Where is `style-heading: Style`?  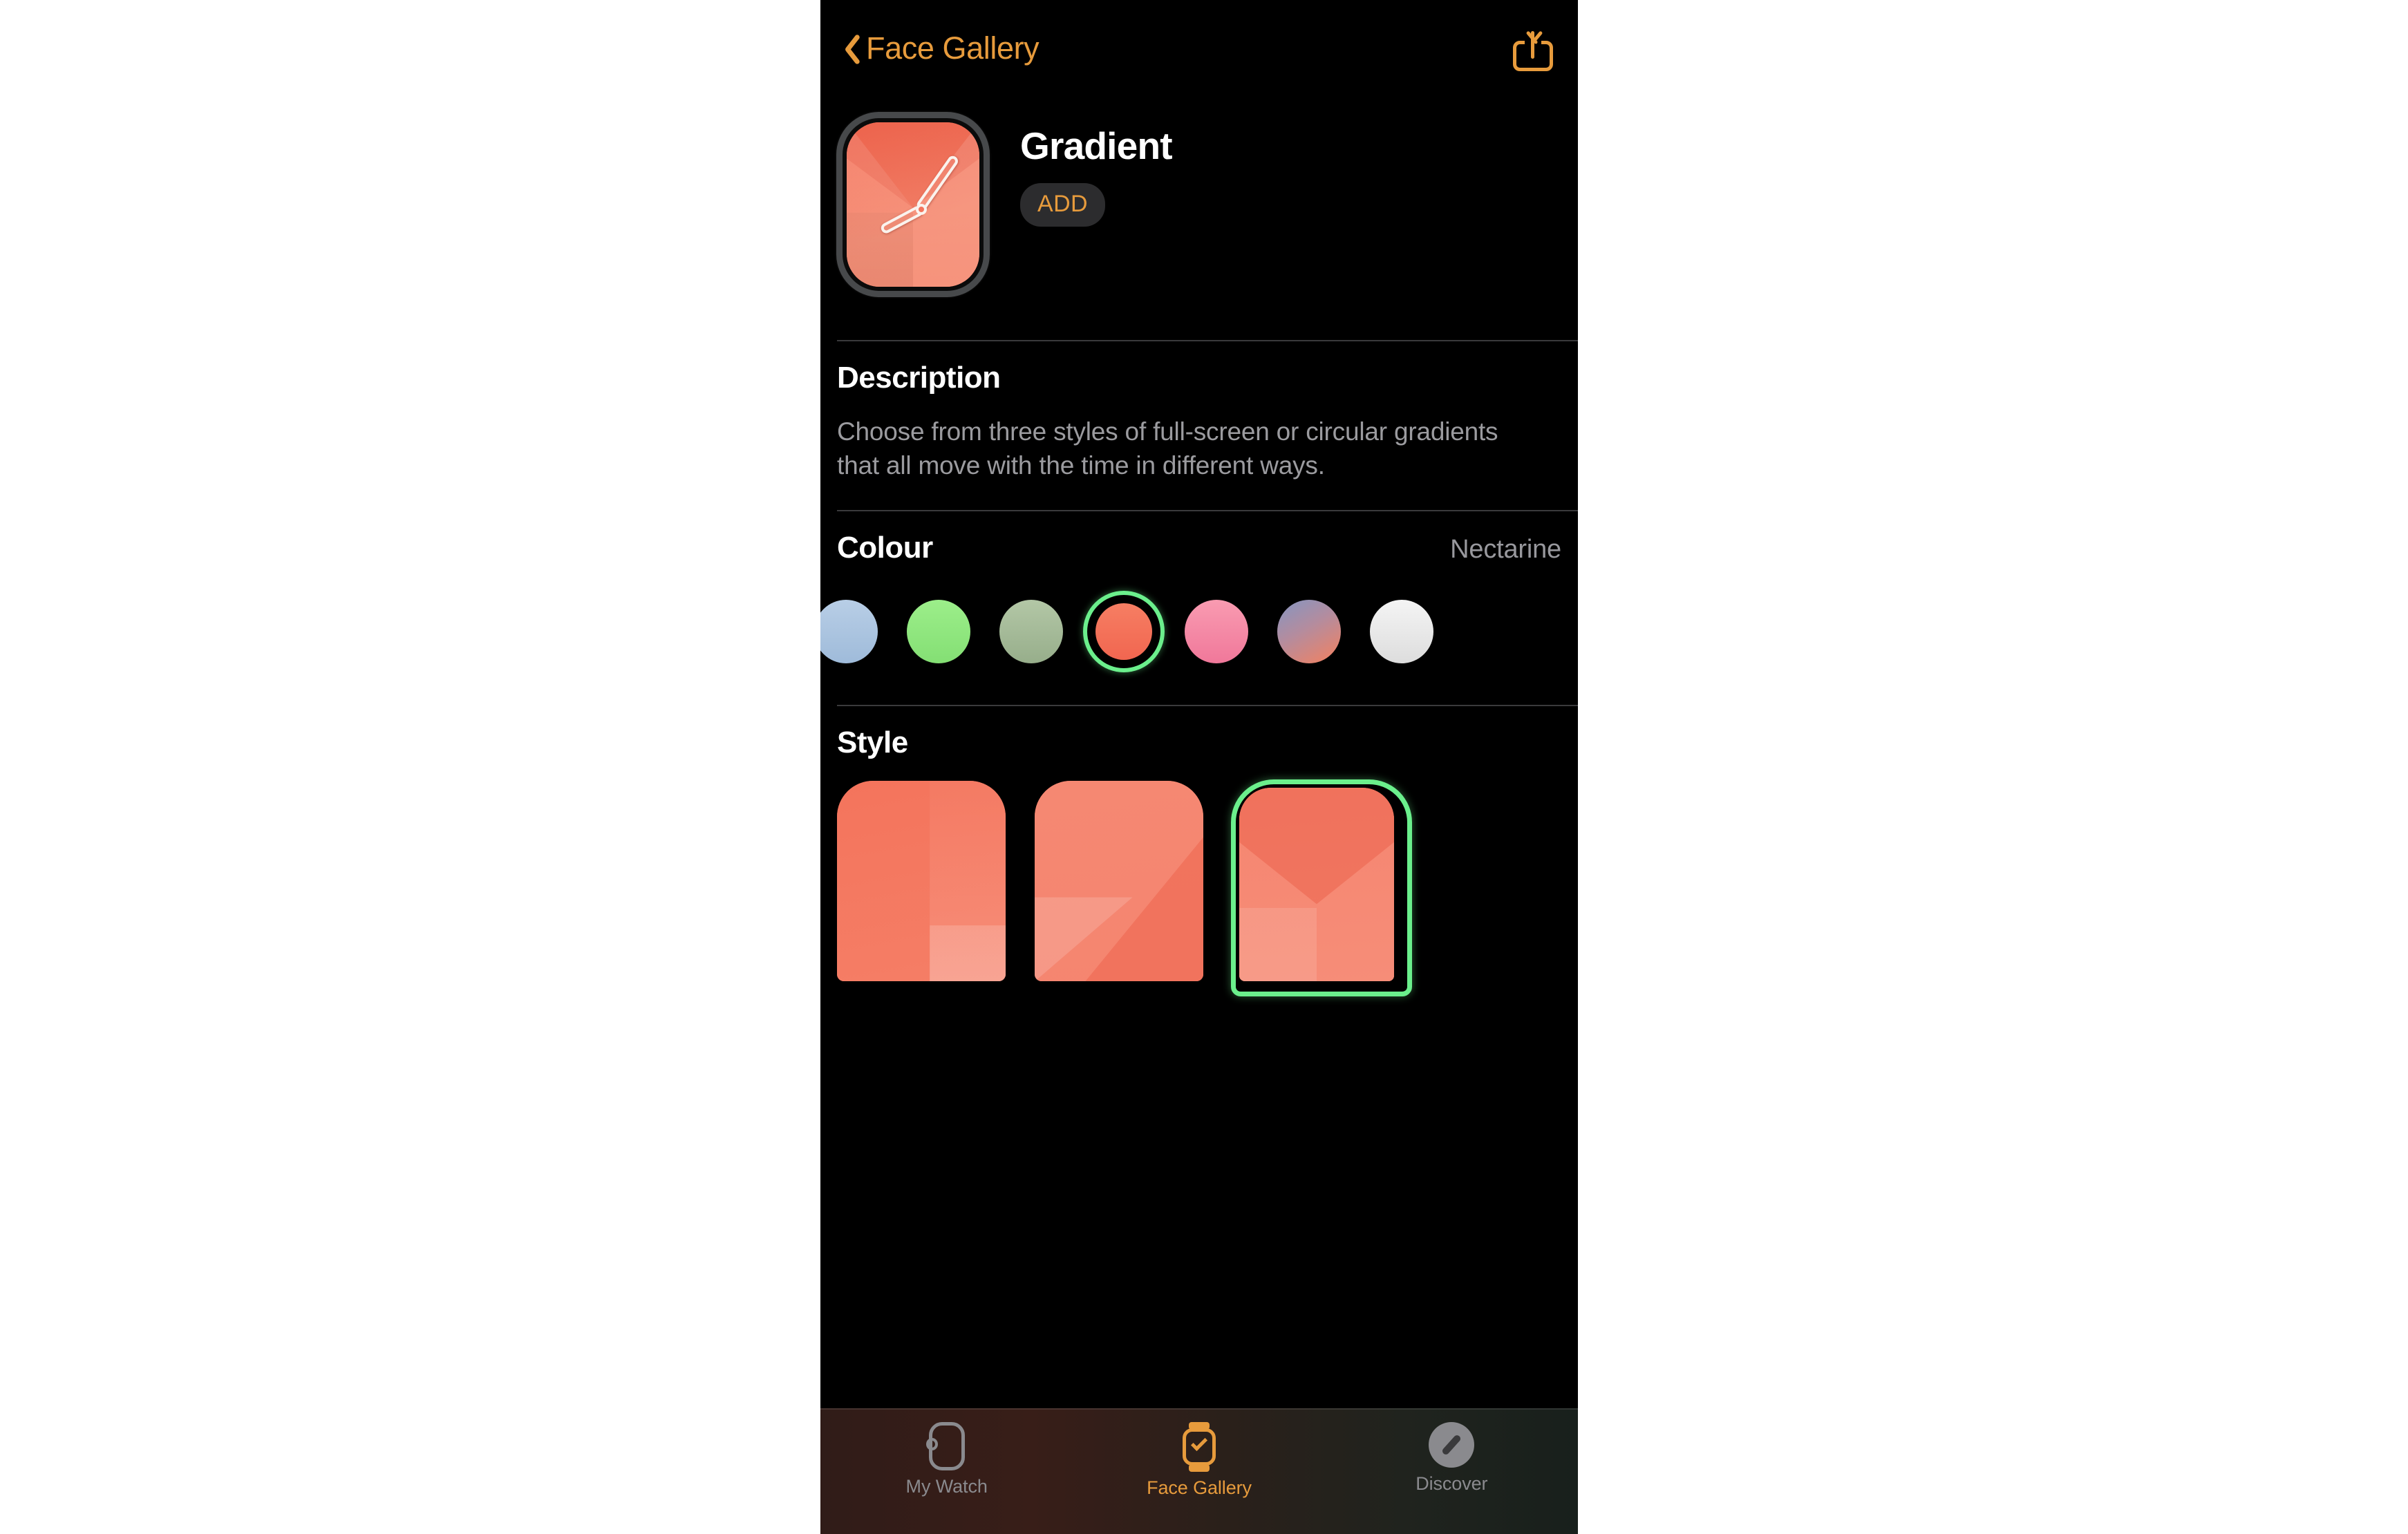 style-heading: Style is located at coordinates (873, 743).